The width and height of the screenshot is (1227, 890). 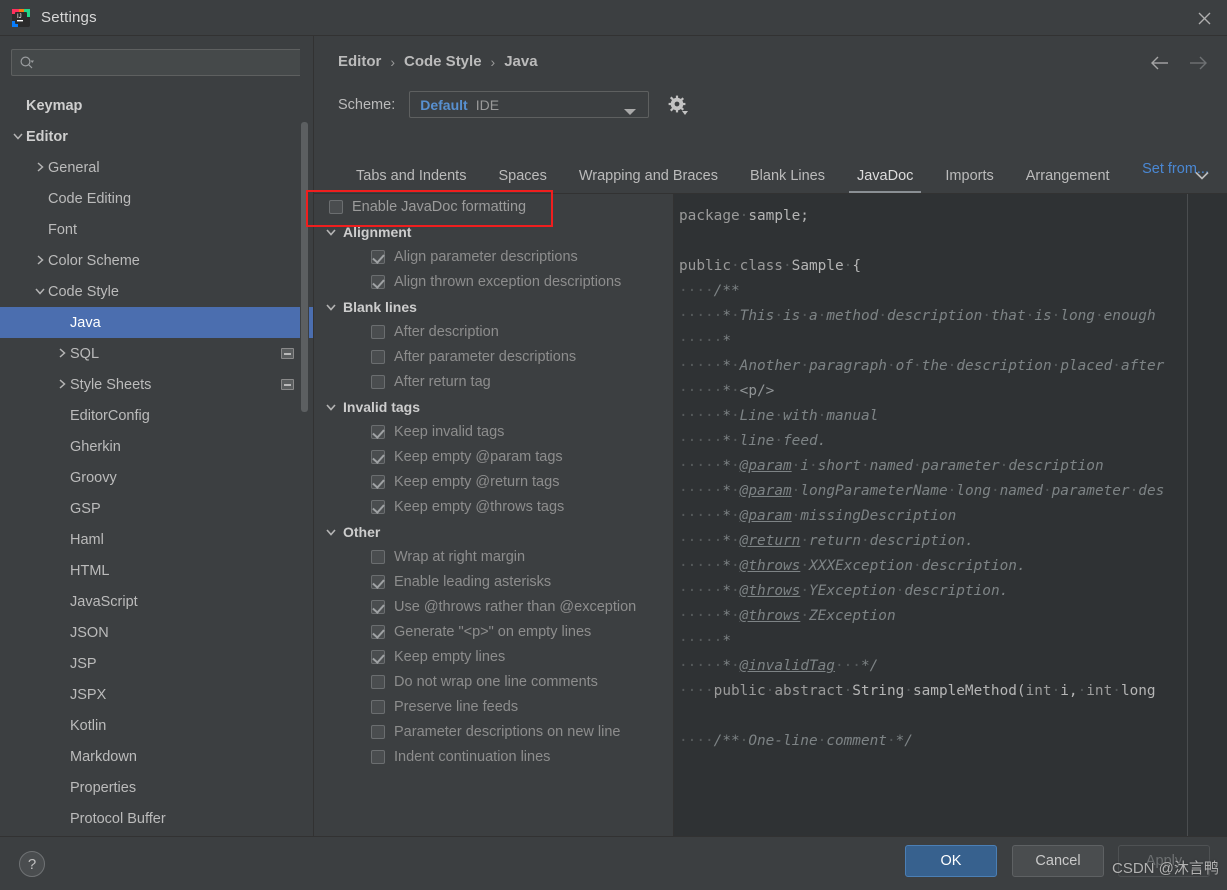 I want to click on tab-wrapping-and-braces: Wrapping and Braces, so click(x=648, y=181).